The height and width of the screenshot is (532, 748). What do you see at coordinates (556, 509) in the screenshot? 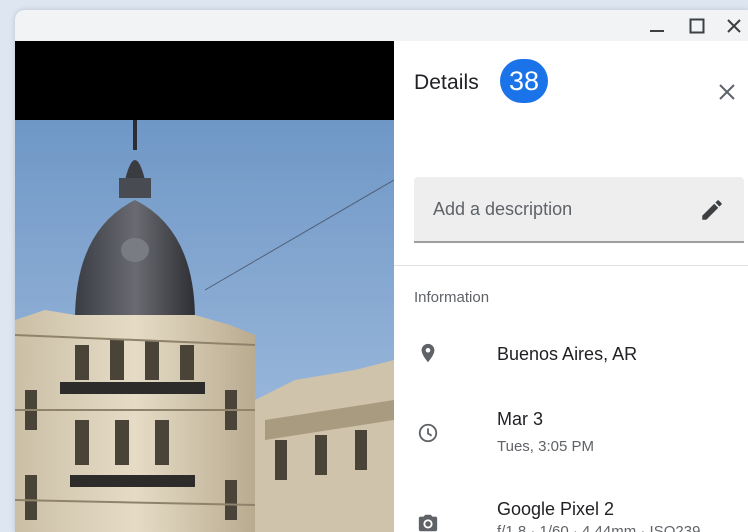
I see `camera-model: Google Pixel 2` at bounding box center [556, 509].